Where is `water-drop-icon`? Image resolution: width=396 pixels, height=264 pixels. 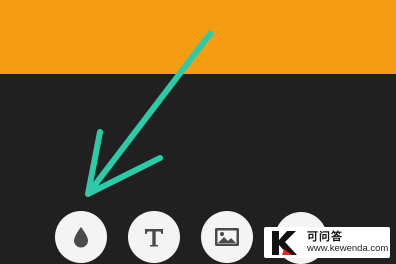 water-drop-icon is located at coordinates (81, 237).